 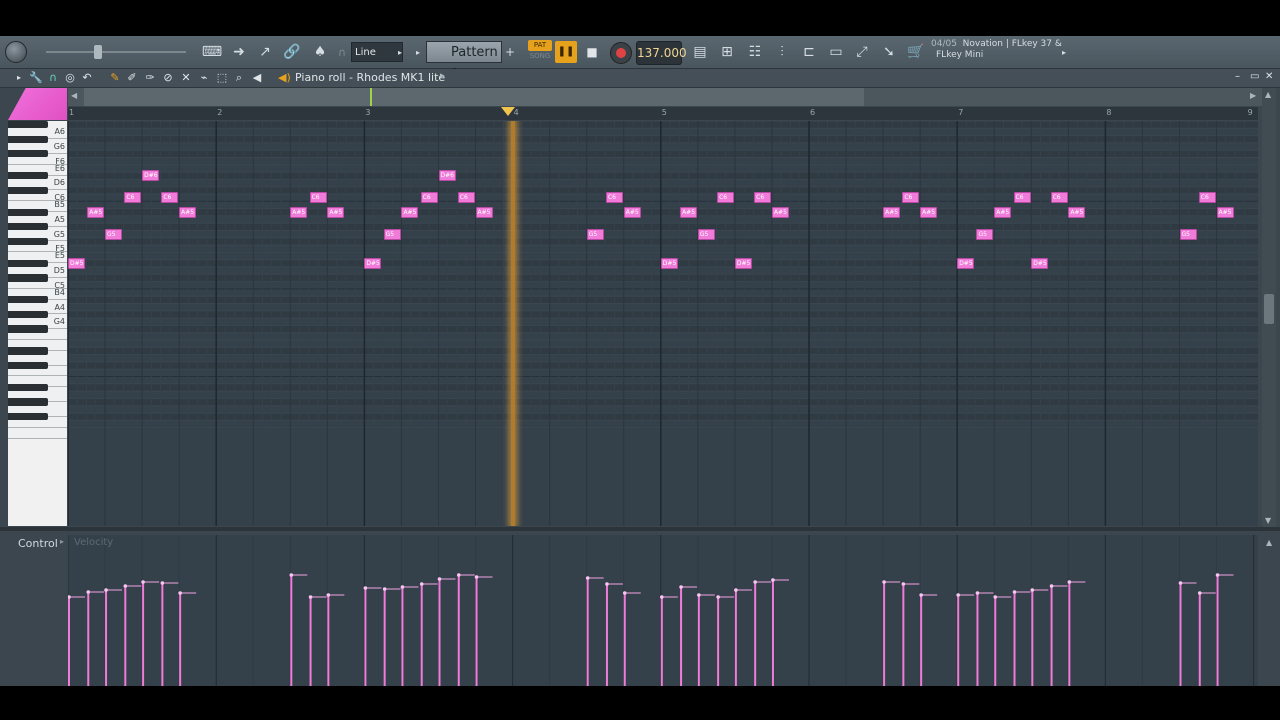 What do you see at coordinates (62, 541) in the screenshot?
I see `control-arrow-icon: ▸` at bounding box center [62, 541].